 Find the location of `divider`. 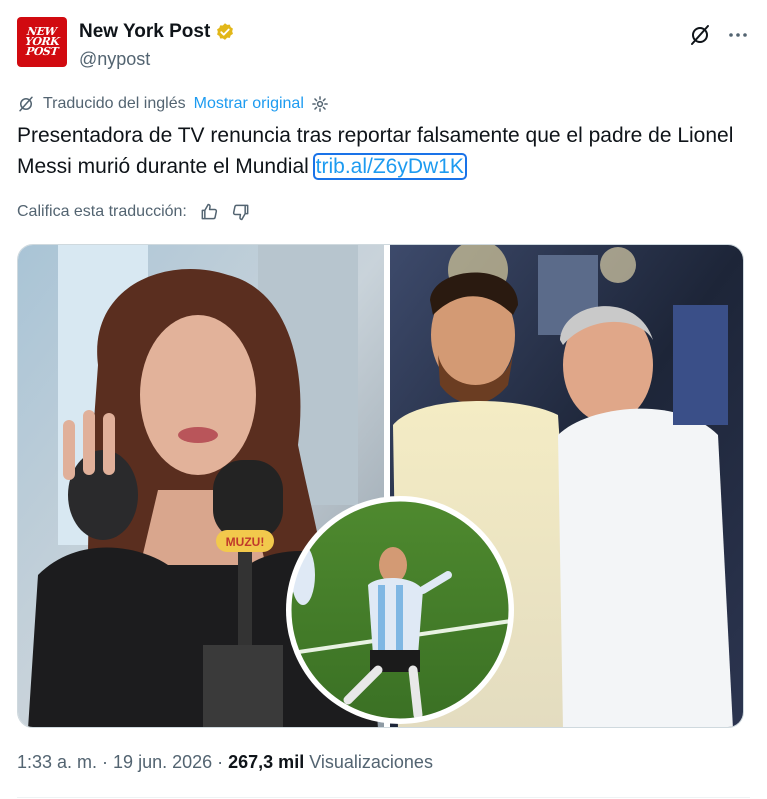

divider is located at coordinates (383, 797).